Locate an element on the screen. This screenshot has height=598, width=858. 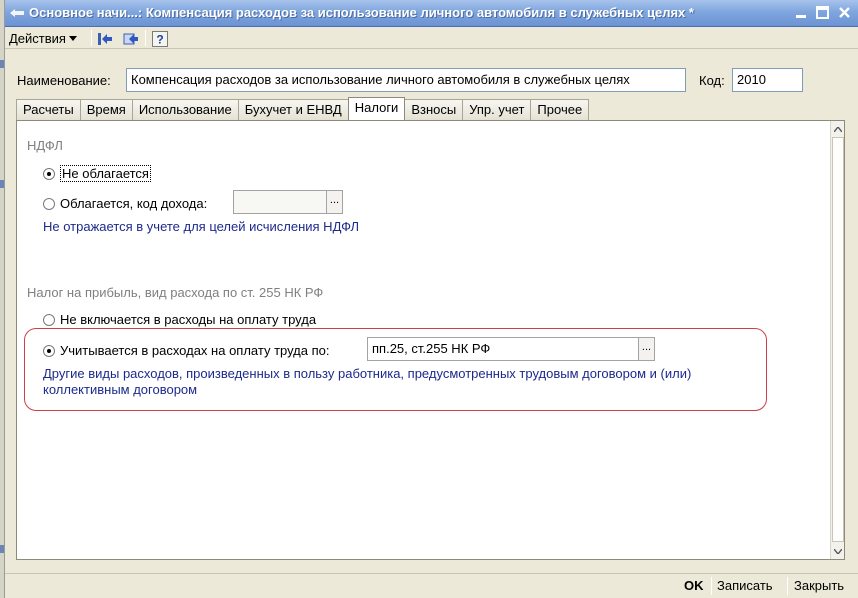
help-icon: ? is located at coordinates (160, 38).